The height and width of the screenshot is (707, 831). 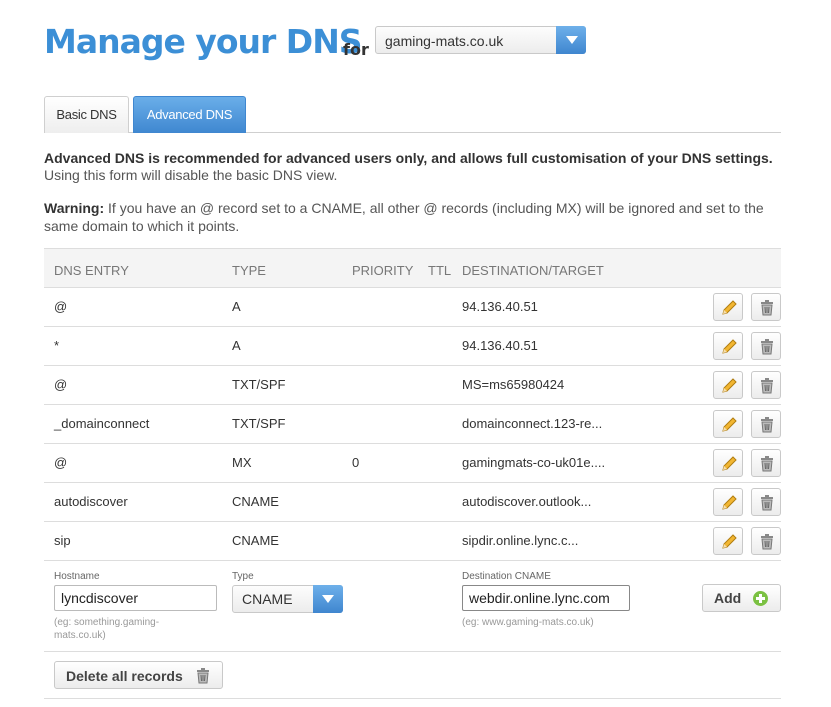 I want to click on table-row: @ TXT/SPF MS=ms65980424, so click(x=412, y=385).